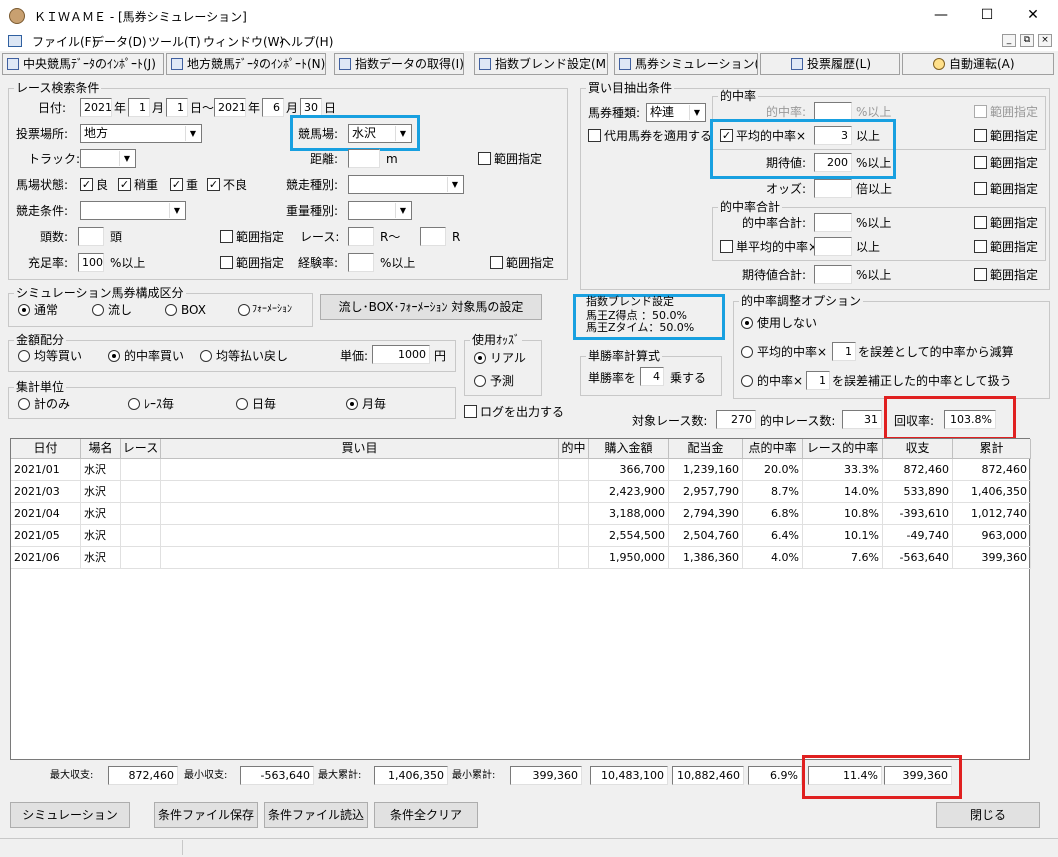 Image resolution: width=1058 pixels, height=857 pixels. What do you see at coordinates (980, 222) in the screenshot?
I see `hit-total-range-checkbox` at bounding box center [980, 222].